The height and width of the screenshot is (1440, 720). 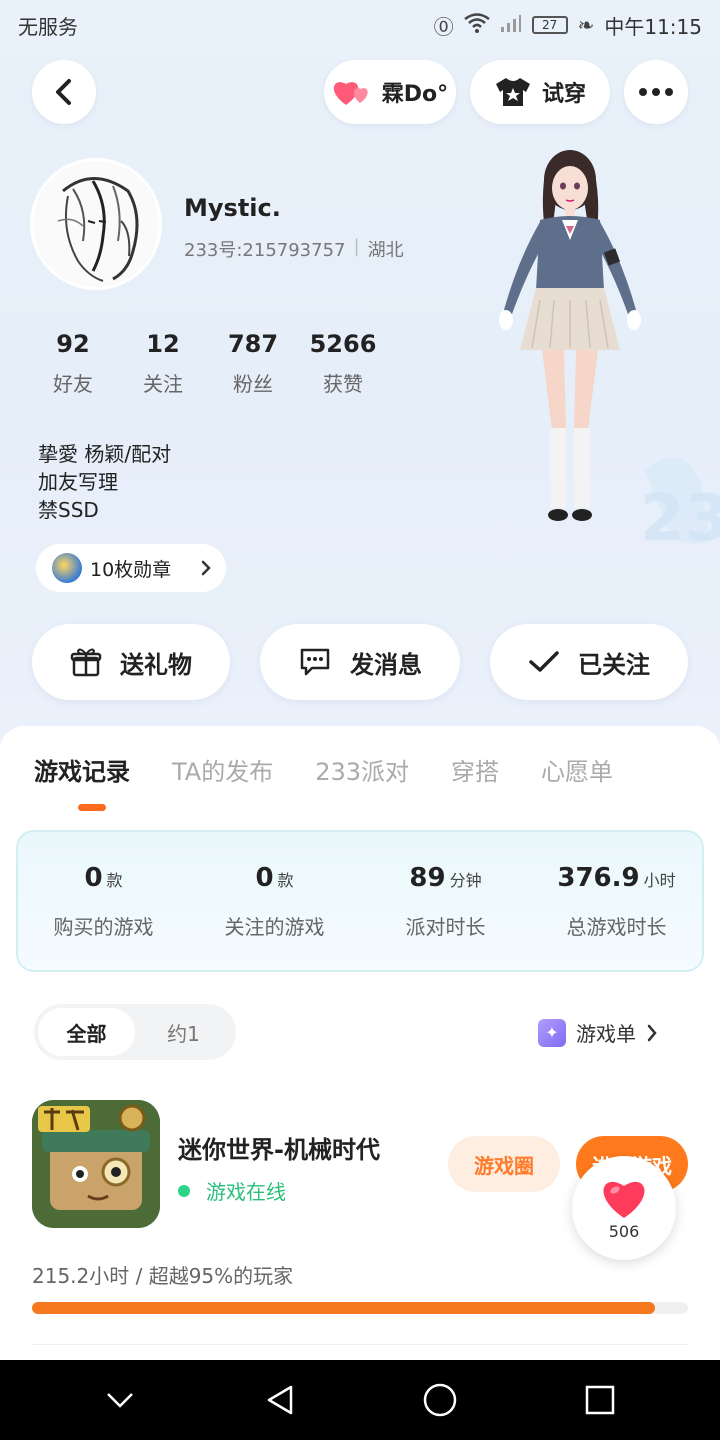 What do you see at coordinates (606, 1034) in the screenshot?
I see `game-list-label: 游戏单` at bounding box center [606, 1034].